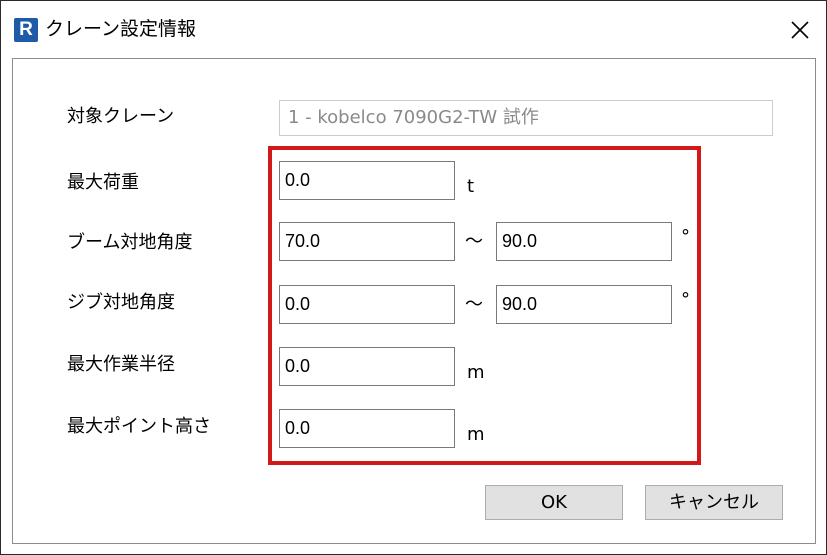 The width and height of the screenshot is (827, 555). What do you see at coordinates (554, 502) in the screenshot?
I see `ok-button: OK` at bounding box center [554, 502].